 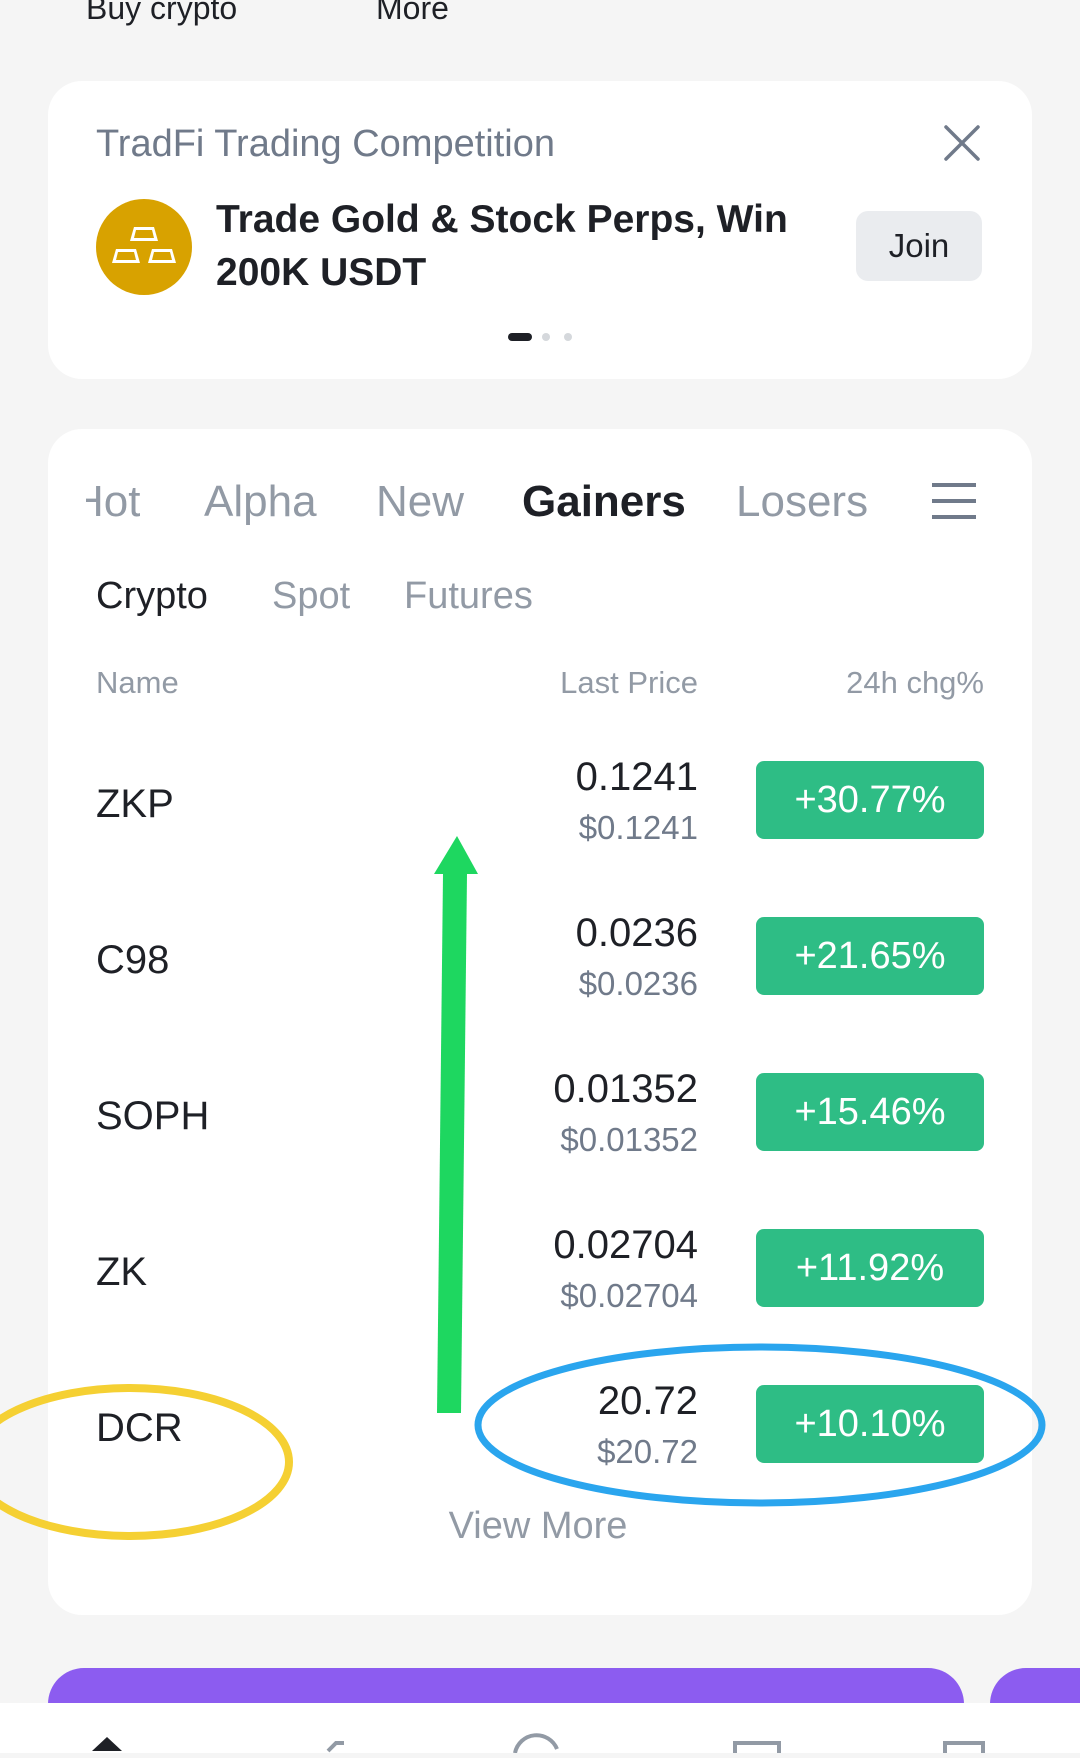 I want to click on trade-icon, so click(x=536, y=1743).